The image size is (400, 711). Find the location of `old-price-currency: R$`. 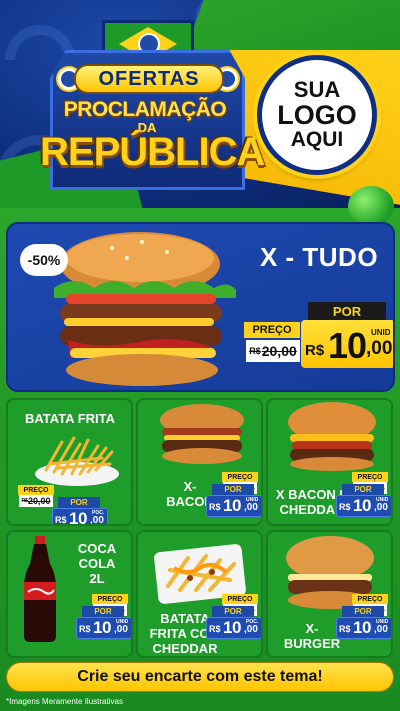

old-price-currency: R$ is located at coordinates (255, 351).